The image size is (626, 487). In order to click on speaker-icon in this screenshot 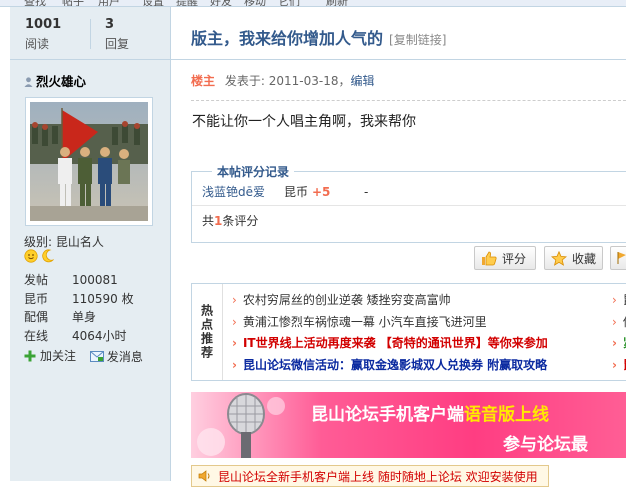, I will do `click(204, 476)`.